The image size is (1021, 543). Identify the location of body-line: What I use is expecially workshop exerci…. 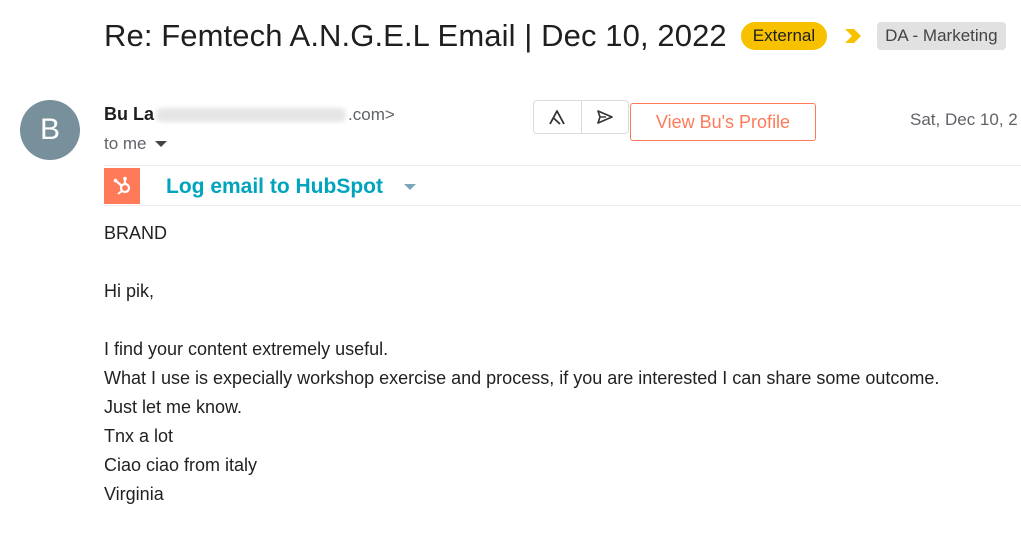
(522, 378).